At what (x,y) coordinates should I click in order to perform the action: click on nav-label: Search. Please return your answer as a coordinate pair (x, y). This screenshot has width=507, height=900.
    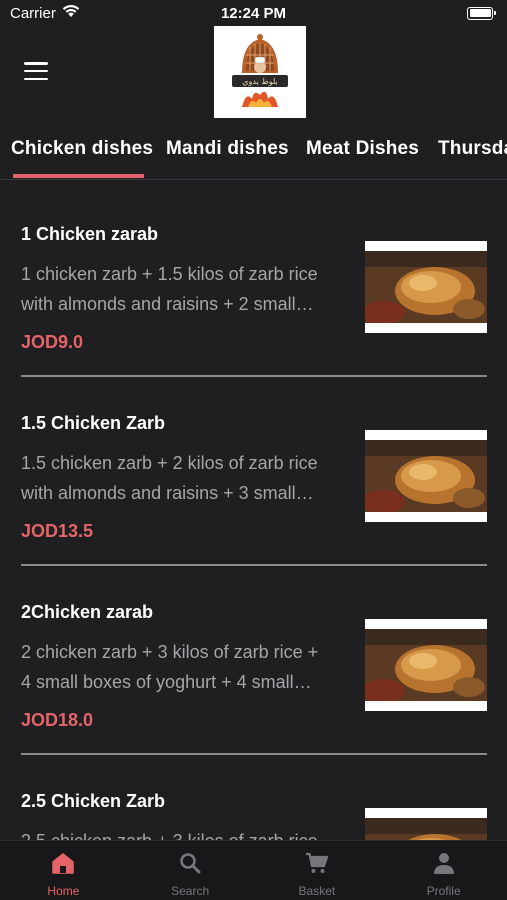
    Looking at the image, I should click on (190, 891).